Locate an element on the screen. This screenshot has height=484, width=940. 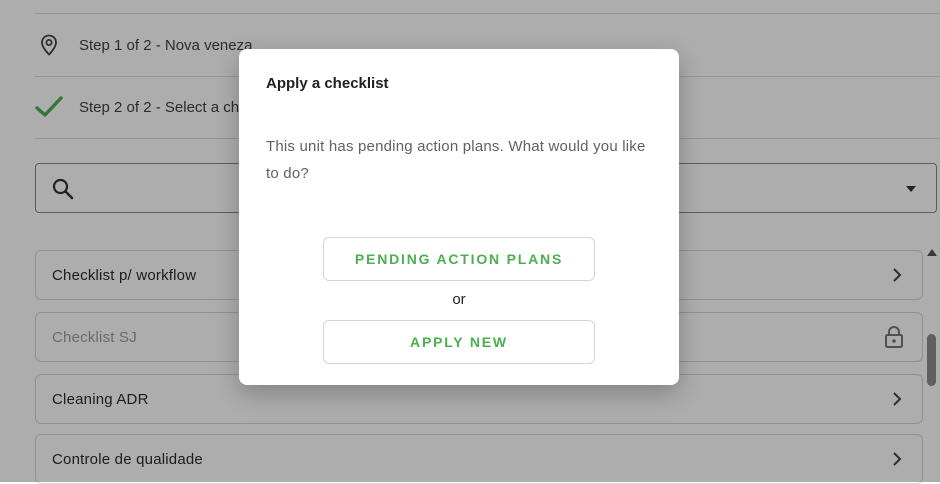
or-separator: or is located at coordinates (459, 299).